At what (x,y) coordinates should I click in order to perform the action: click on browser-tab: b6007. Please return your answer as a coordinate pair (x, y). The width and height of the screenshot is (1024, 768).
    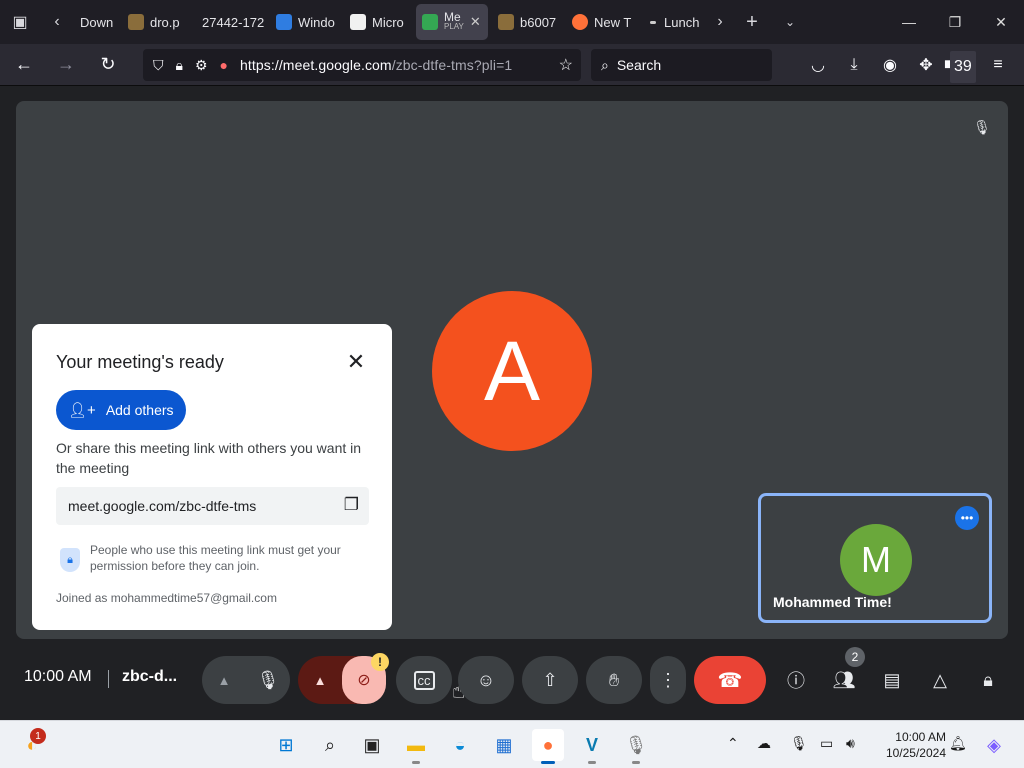
    Looking at the image, I should click on (529, 22).